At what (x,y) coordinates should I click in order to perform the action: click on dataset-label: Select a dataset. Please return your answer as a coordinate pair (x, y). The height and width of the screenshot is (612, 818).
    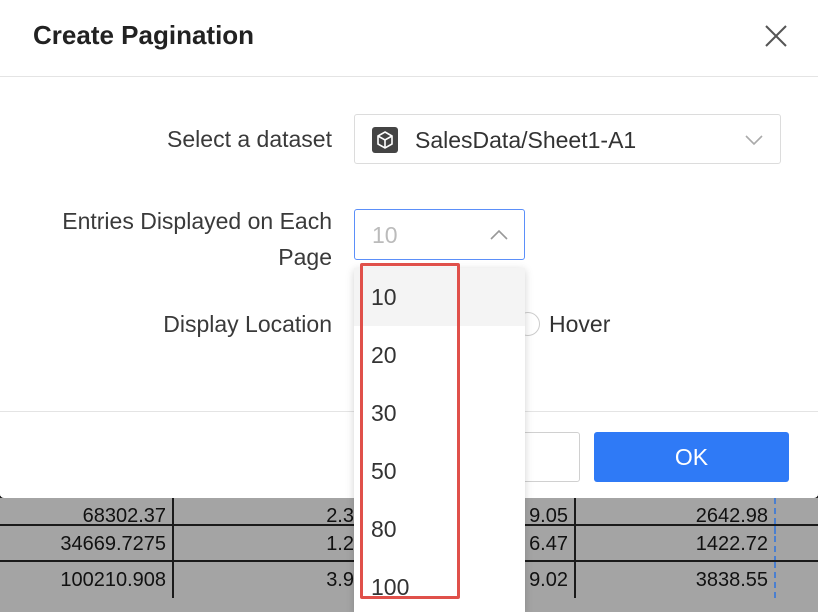
    Looking at the image, I should click on (249, 139).